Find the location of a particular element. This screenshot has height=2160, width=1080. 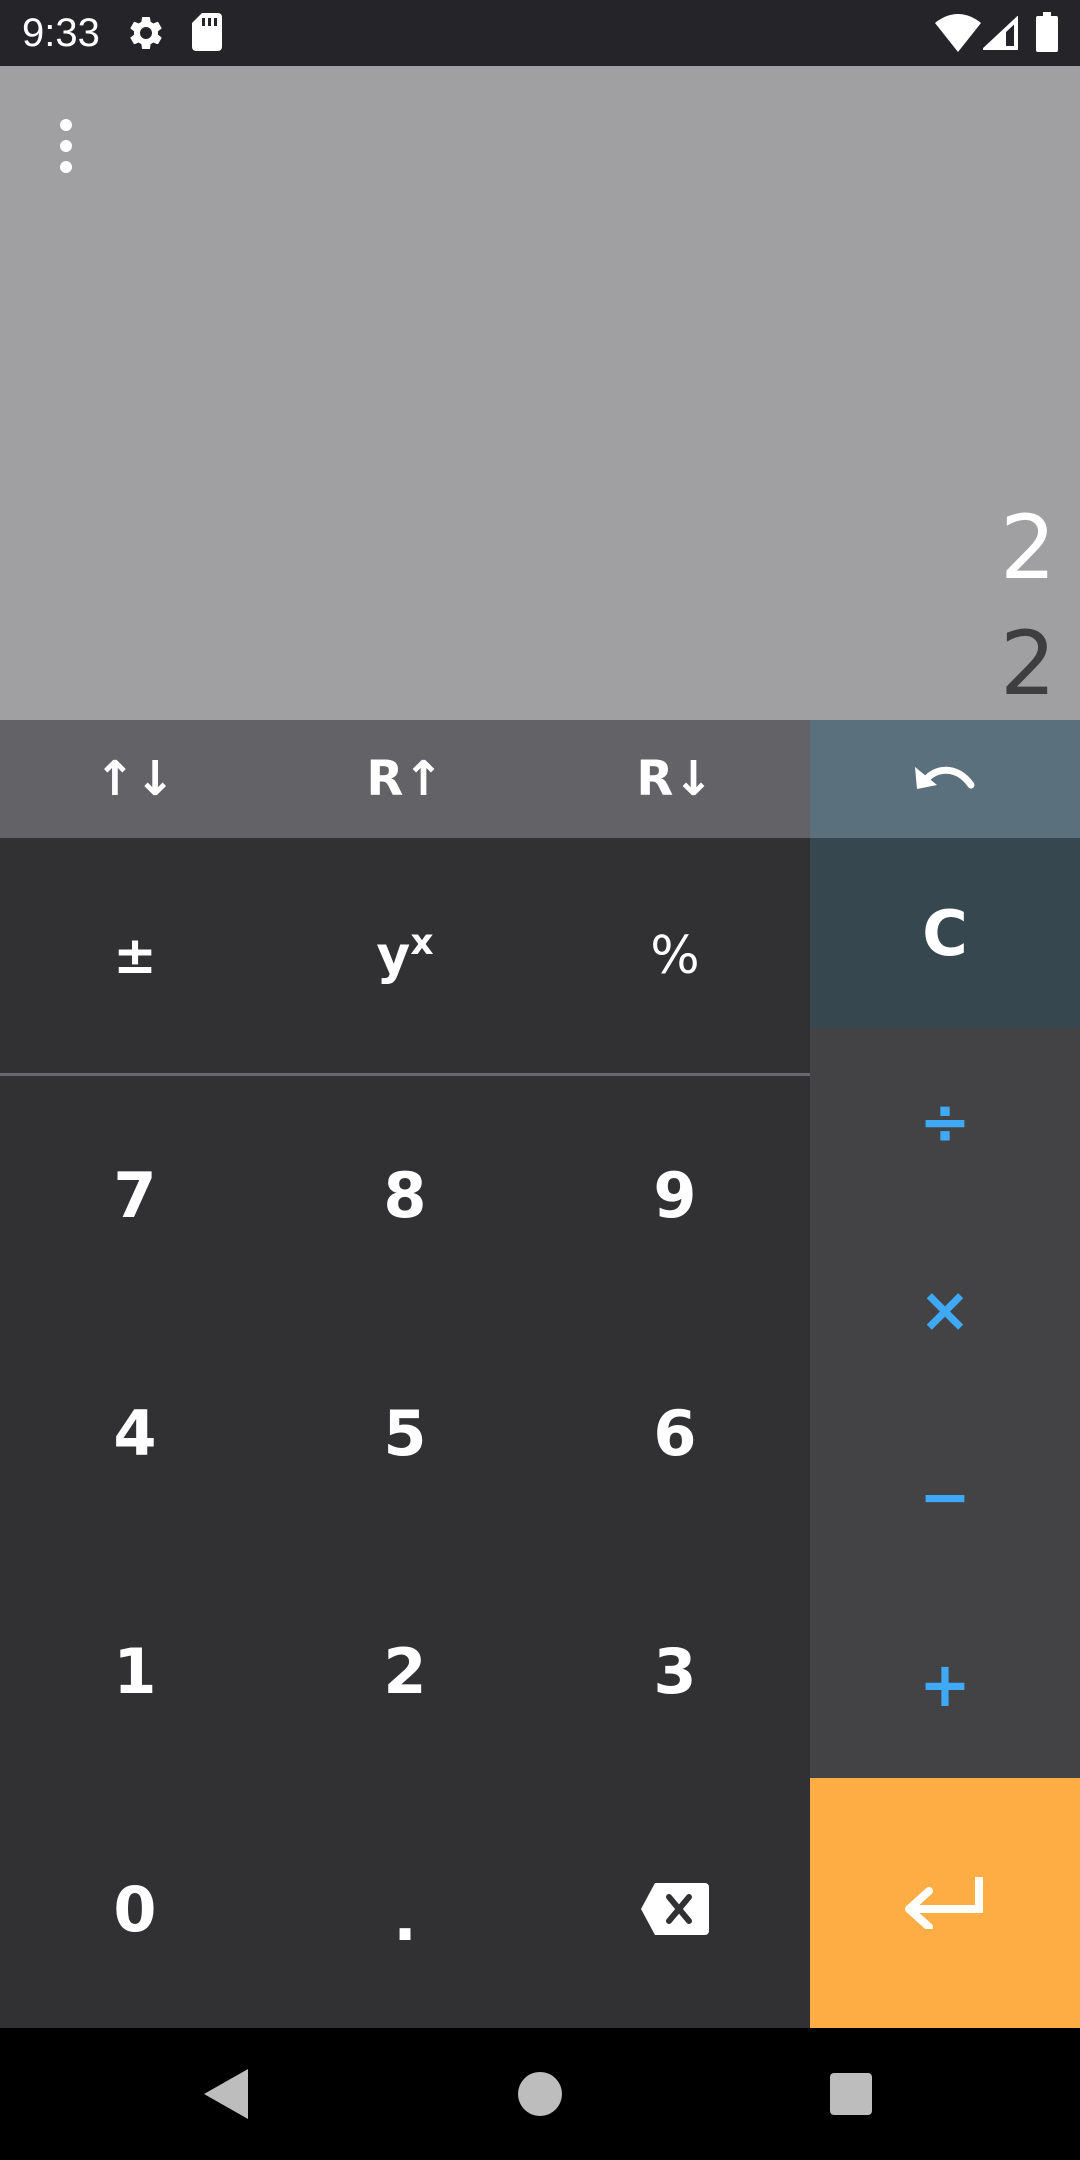

back-icon is located at coordinates (226, 2094).